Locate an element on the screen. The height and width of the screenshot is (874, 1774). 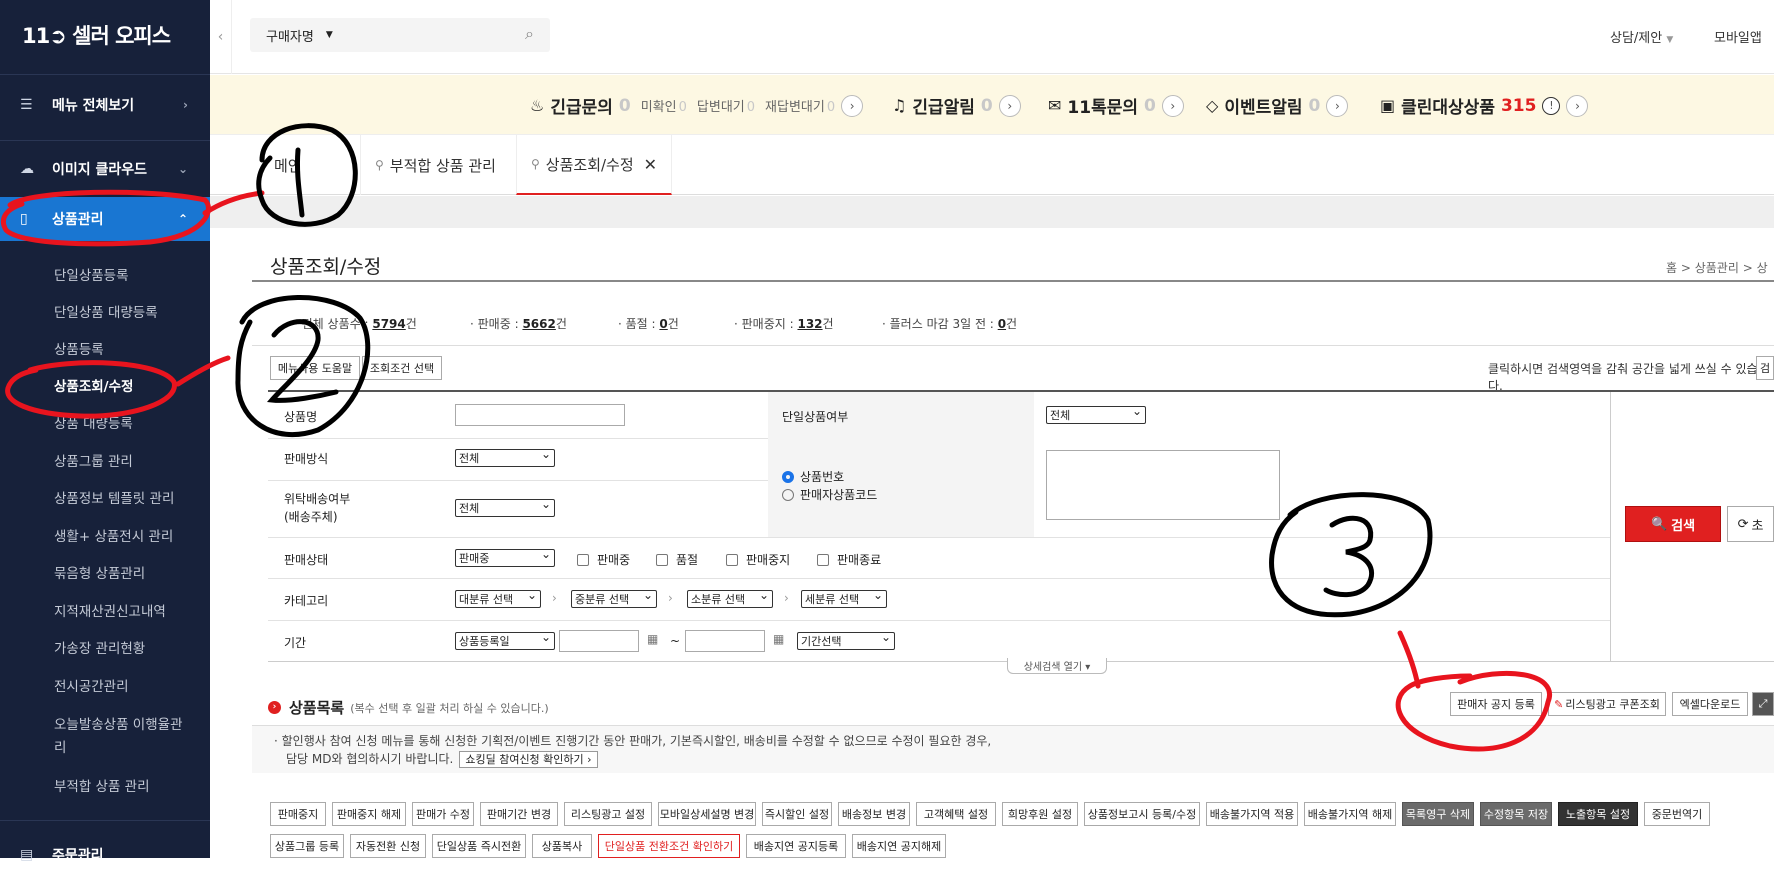
radio-product-no: 상품번호 is located at coordinates (813, 476).